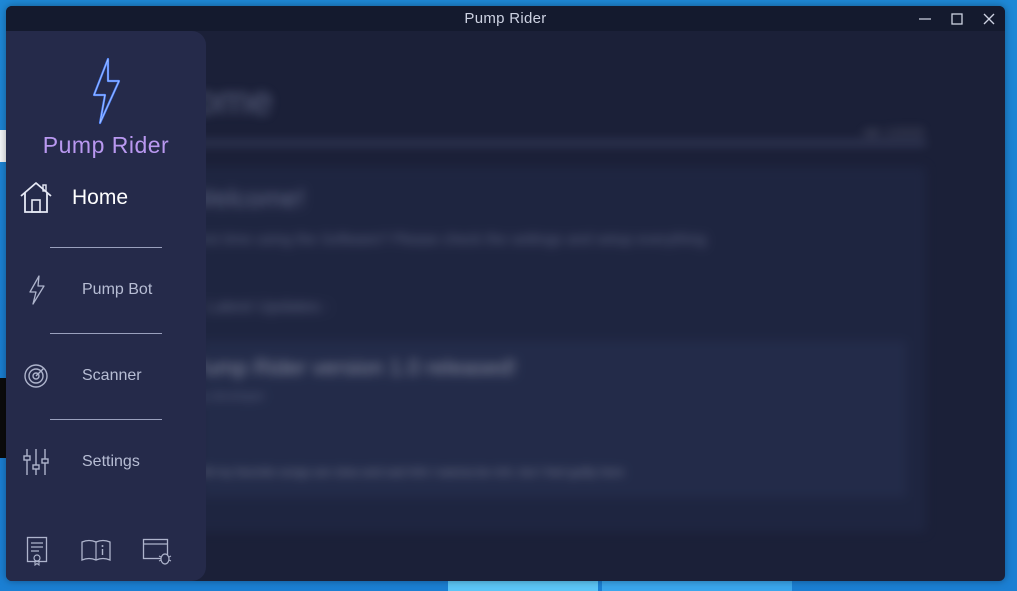 The height and width of the screenshot is (591, 1017). Describe the element at coordinates (100, 197) in the screenshot. I see `sidebar-item-label: Home` at that location.